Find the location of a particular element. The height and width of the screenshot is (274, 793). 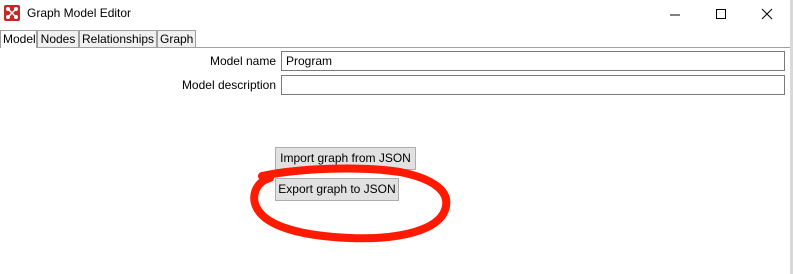

window-title: Graph Model Editor is located at coordinates (79, 13).